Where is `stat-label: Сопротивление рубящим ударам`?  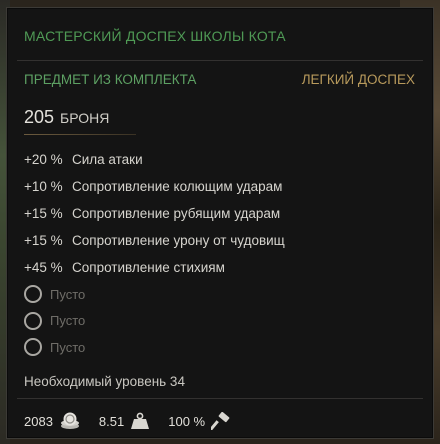
stat-label: Сопротивление рубящим ударам is located at coordinates (176, 213).